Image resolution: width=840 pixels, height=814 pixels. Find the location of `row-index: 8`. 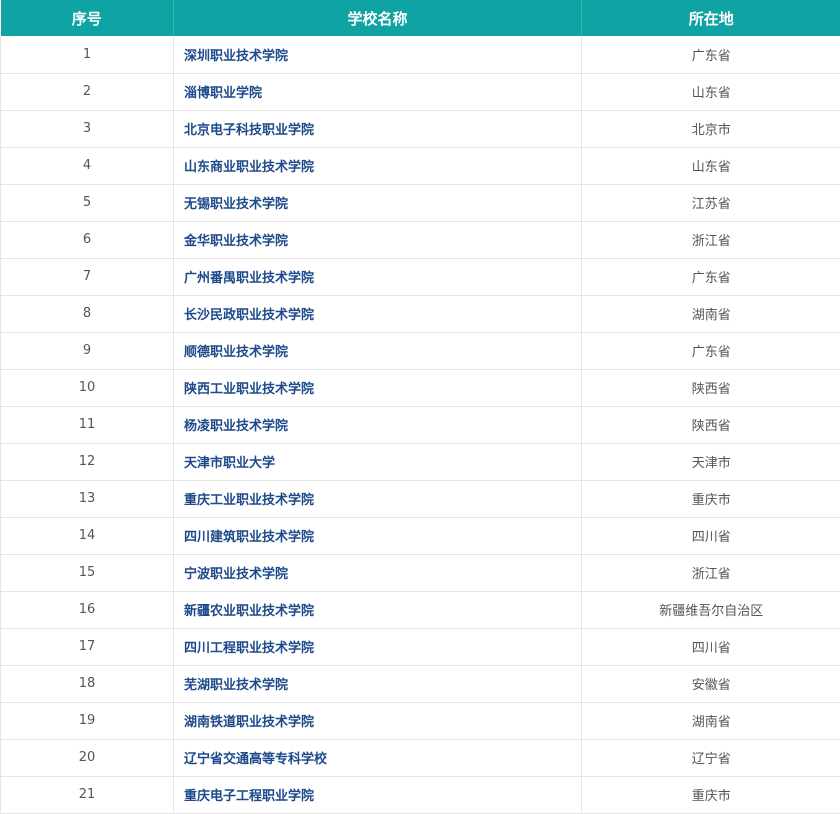

row-index: 8 is located at coordinates (87, 314).